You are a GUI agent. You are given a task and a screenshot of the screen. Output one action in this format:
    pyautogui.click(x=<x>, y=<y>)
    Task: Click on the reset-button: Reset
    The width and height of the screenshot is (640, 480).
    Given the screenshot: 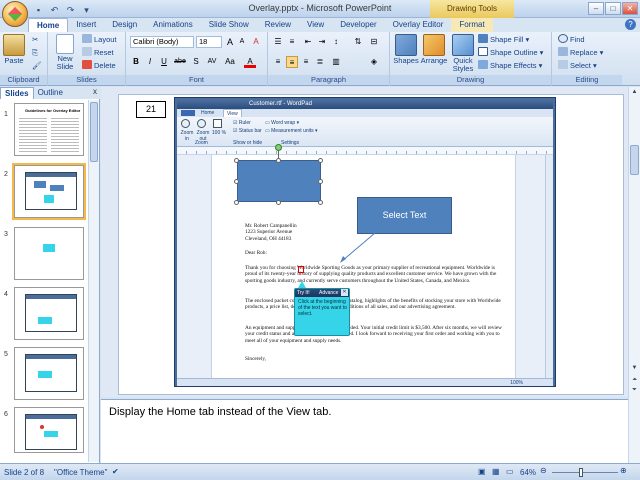 What is the action you would take?
    pyautogui.click(x=98, y=53)
    